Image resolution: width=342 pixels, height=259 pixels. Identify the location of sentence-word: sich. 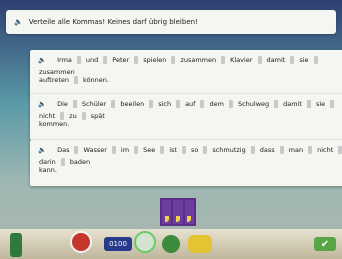
(165, 104).